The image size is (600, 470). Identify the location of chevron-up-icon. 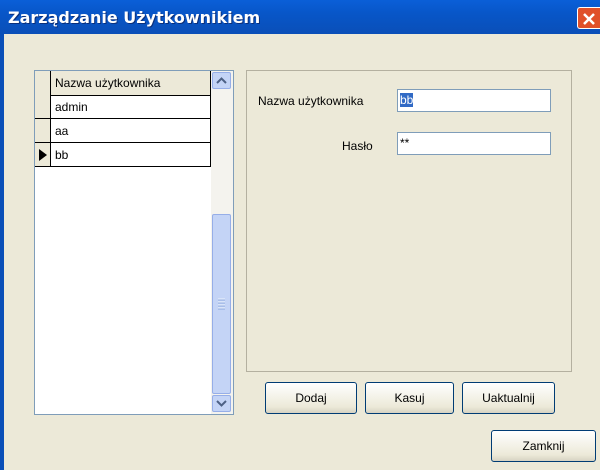
(221, 80).